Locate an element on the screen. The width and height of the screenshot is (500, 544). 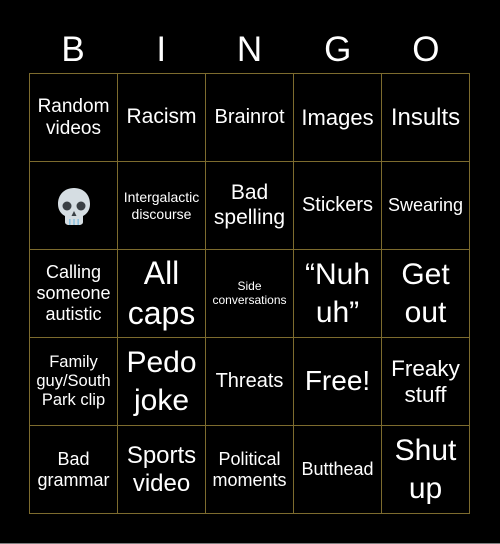
bingo-cell-r3c1: Calling someone autistic is located at coordinates (74, 294).